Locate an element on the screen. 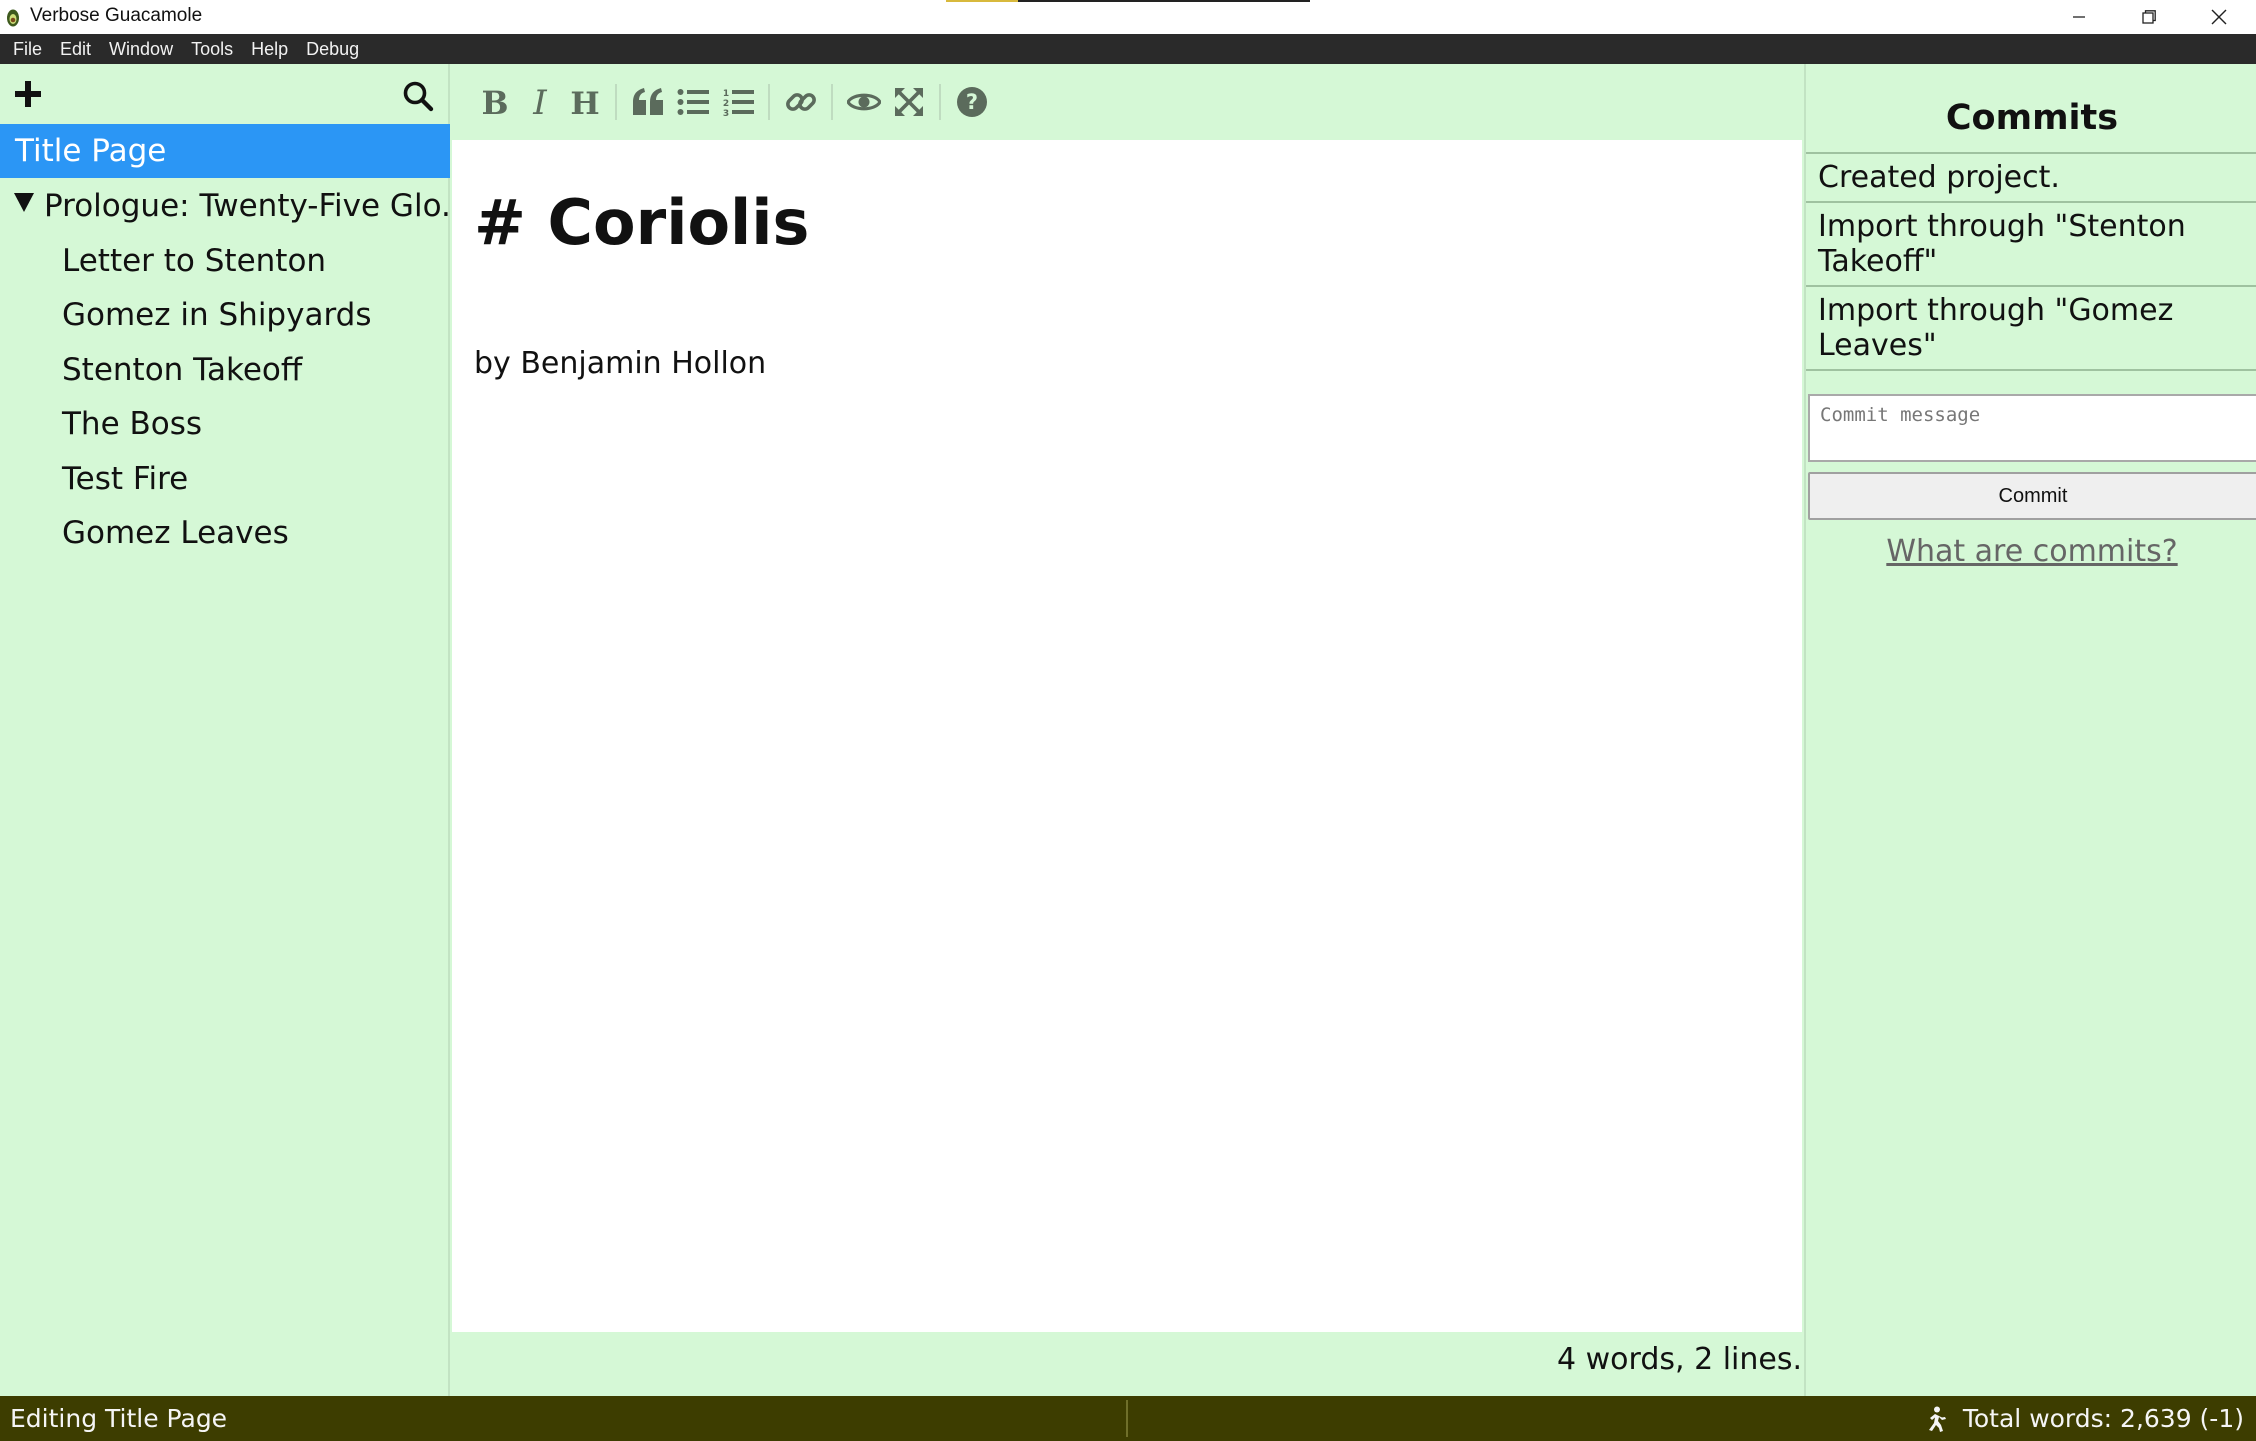  restore-icon is located at coordinates (2149, 17).